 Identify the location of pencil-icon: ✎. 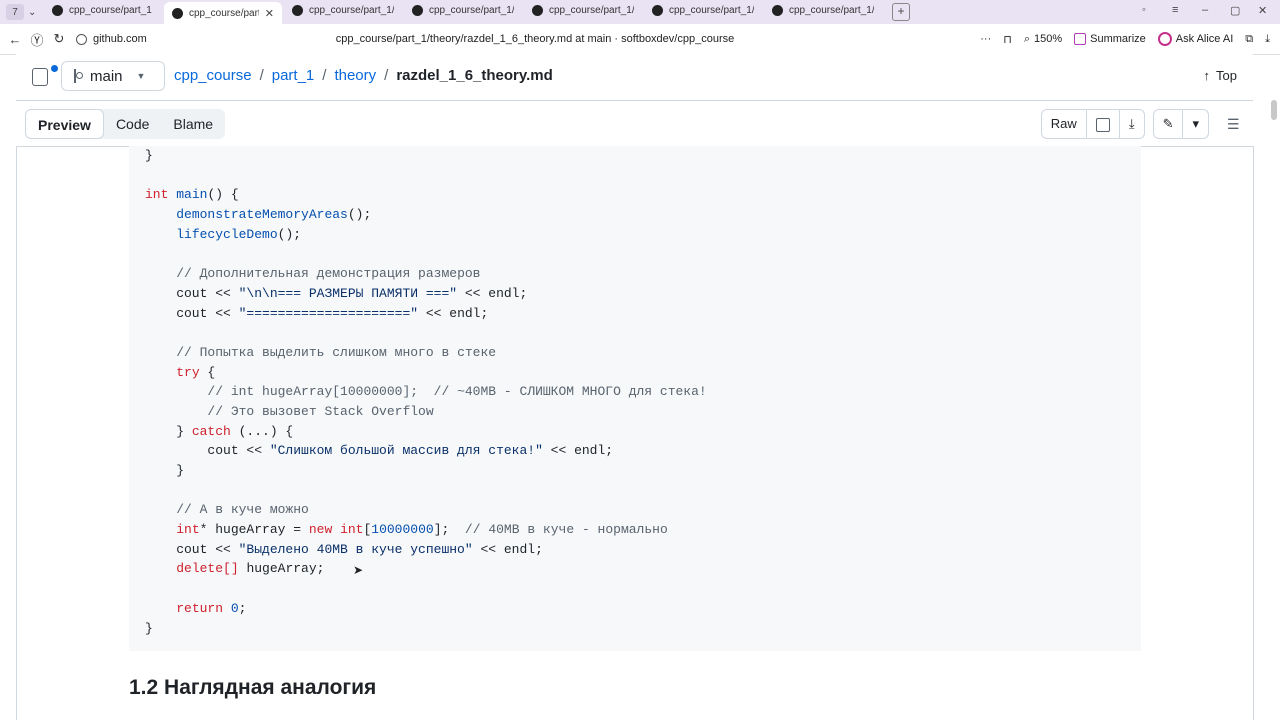
(1168, 123).